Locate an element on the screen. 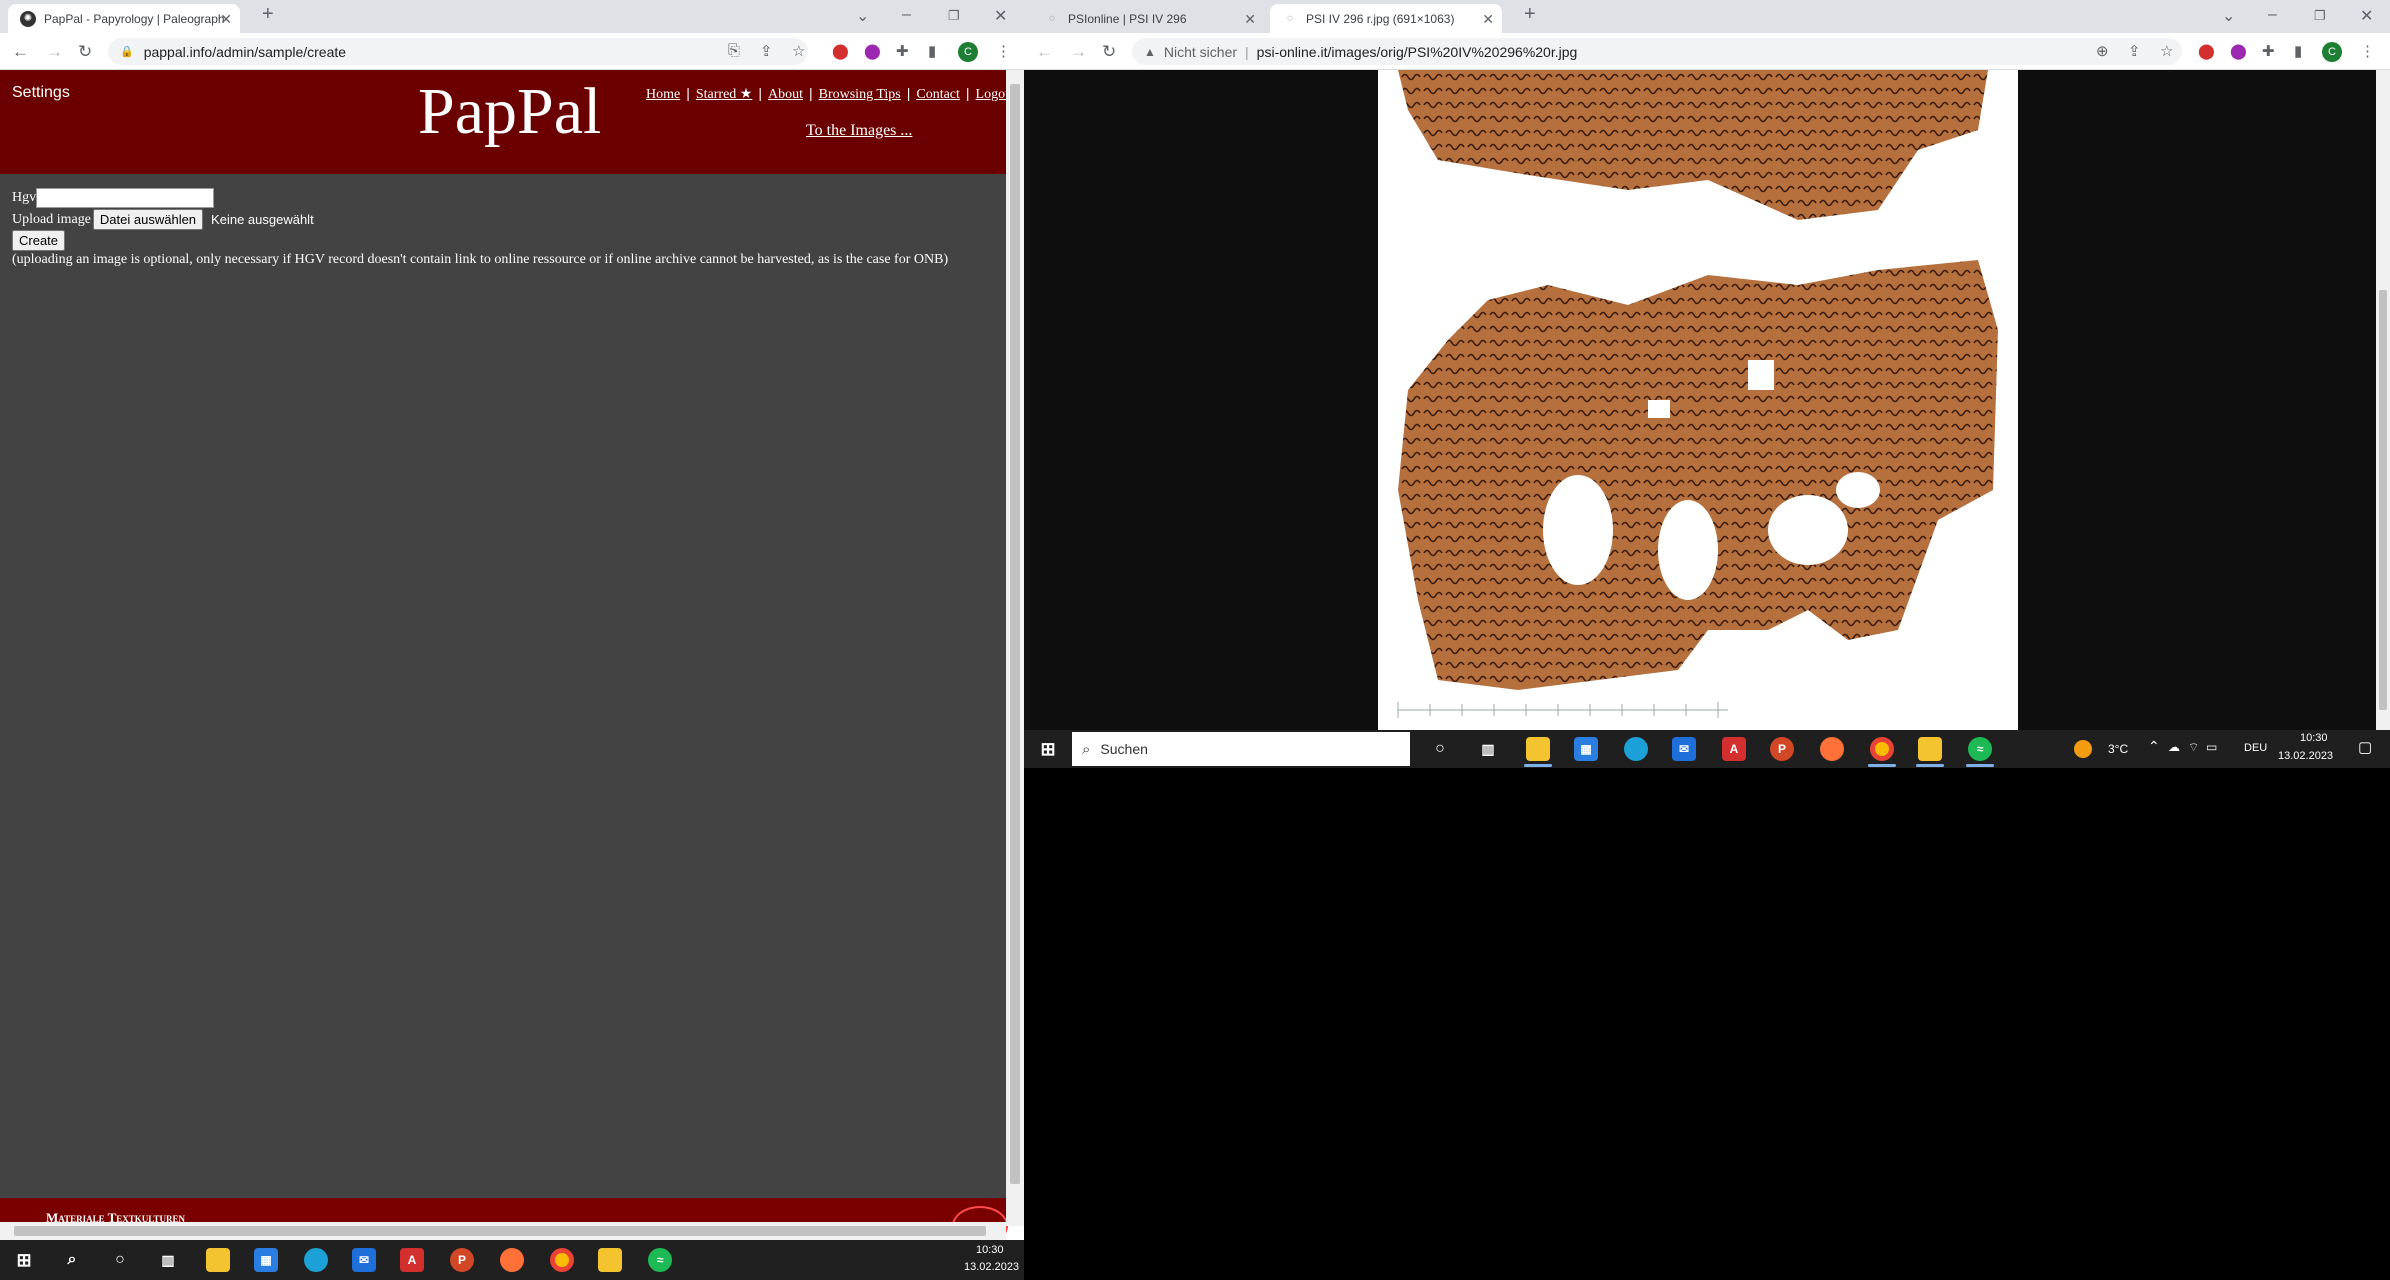 The image size is (2390, 1280). taskbar-search-box: ⌕ Suchen is located at coordinates (1241, 749).